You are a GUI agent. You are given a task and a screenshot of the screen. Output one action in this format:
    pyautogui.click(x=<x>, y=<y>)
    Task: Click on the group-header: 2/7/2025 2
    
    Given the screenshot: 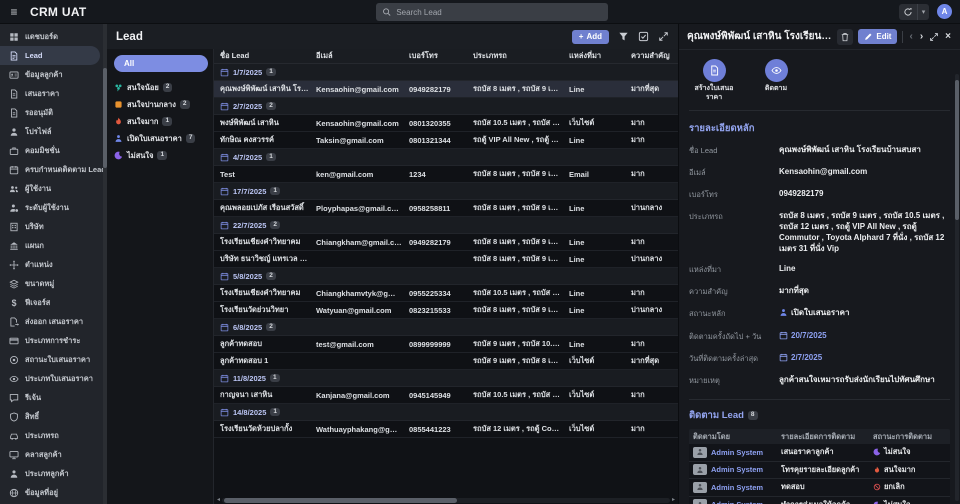 What is the action you would take?
    pyautogui.click(x=446, y=106)
    